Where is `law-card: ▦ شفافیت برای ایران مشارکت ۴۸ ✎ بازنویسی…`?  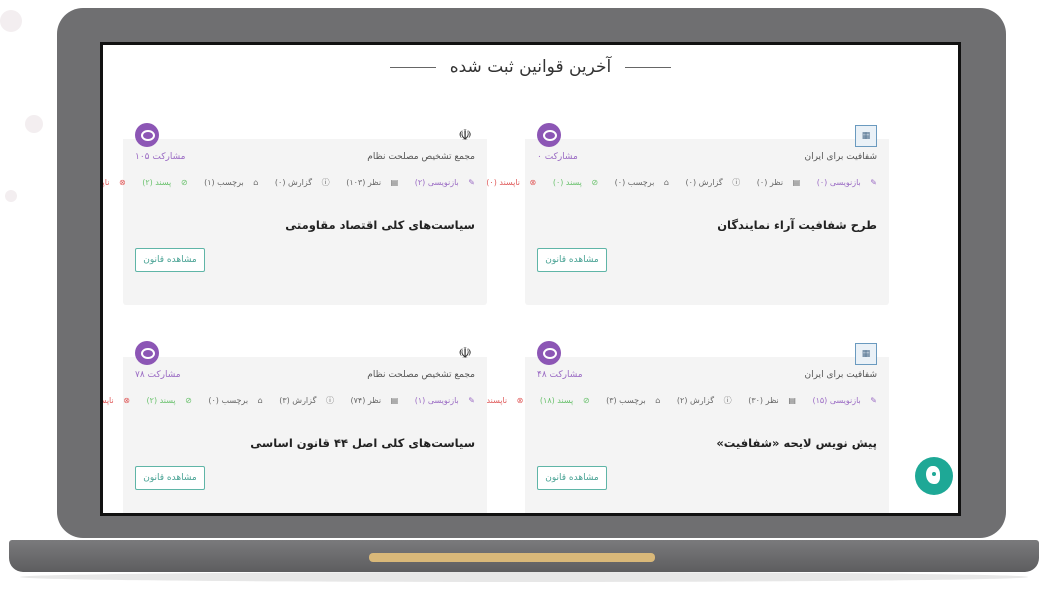
law-card: ▦ شفافیت برای ایران مشارکت ۴۸ ✎ بازنویسی… is located at coordinates (681, 424).